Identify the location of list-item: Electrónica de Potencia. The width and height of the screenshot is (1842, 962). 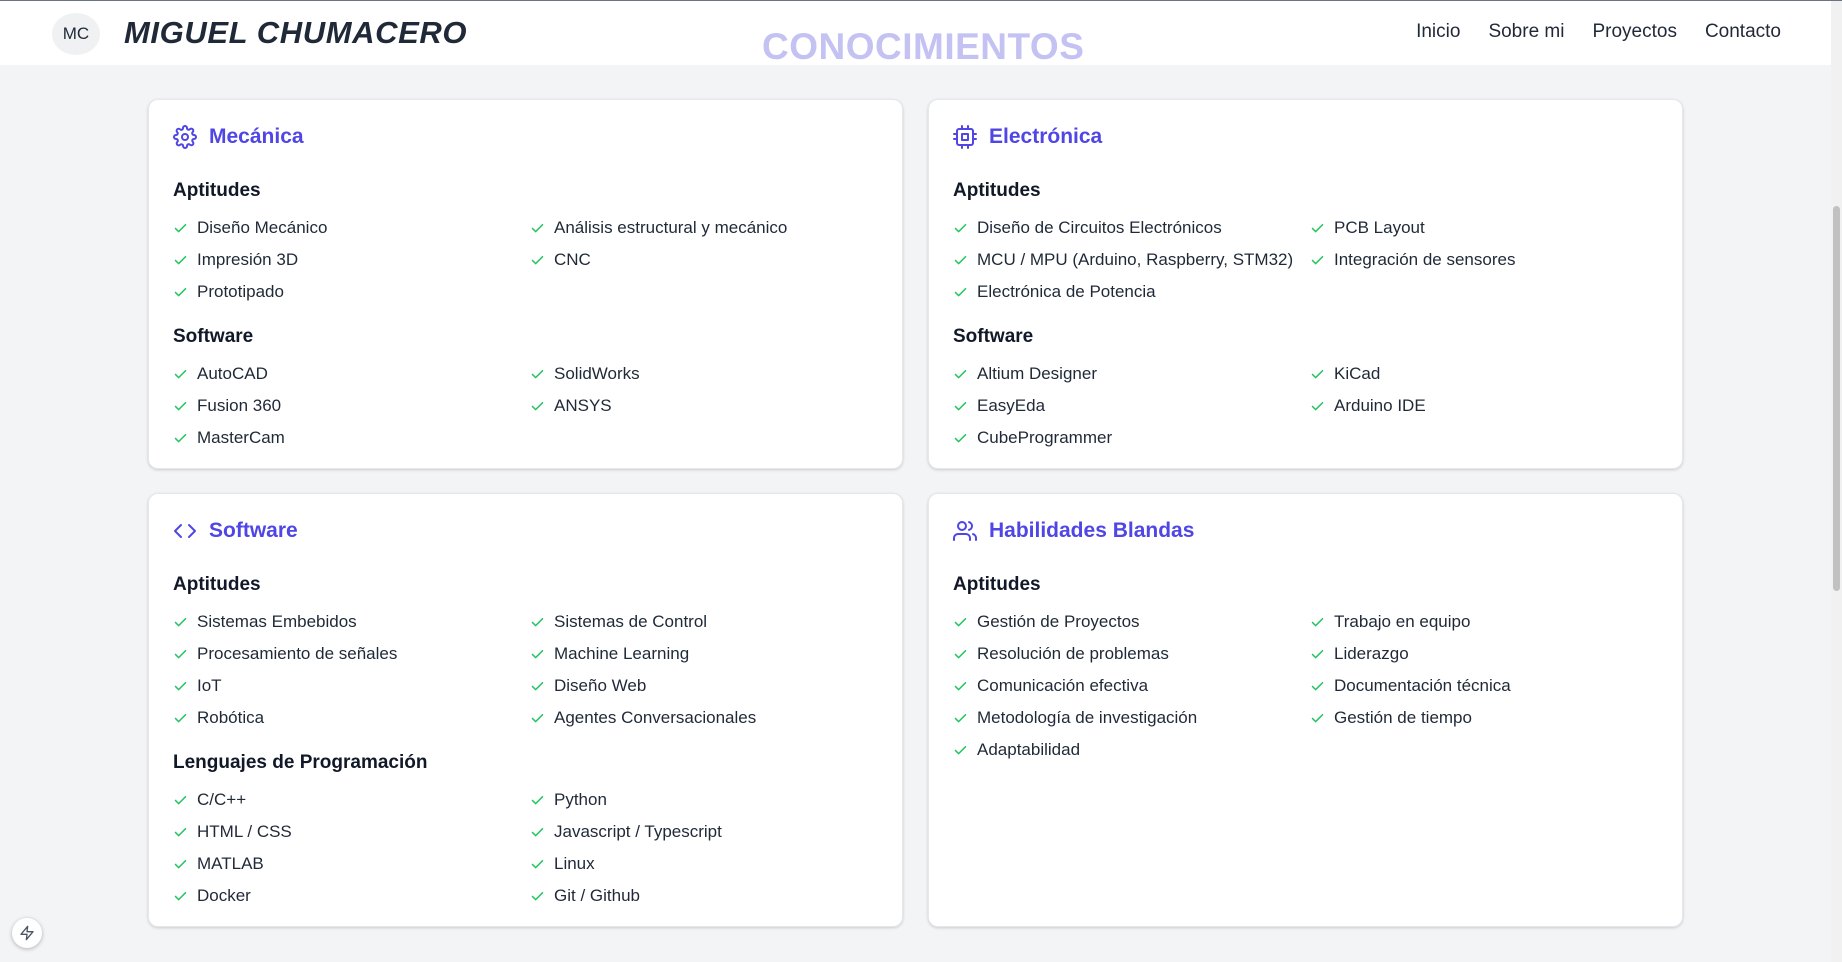
(1131, 292).